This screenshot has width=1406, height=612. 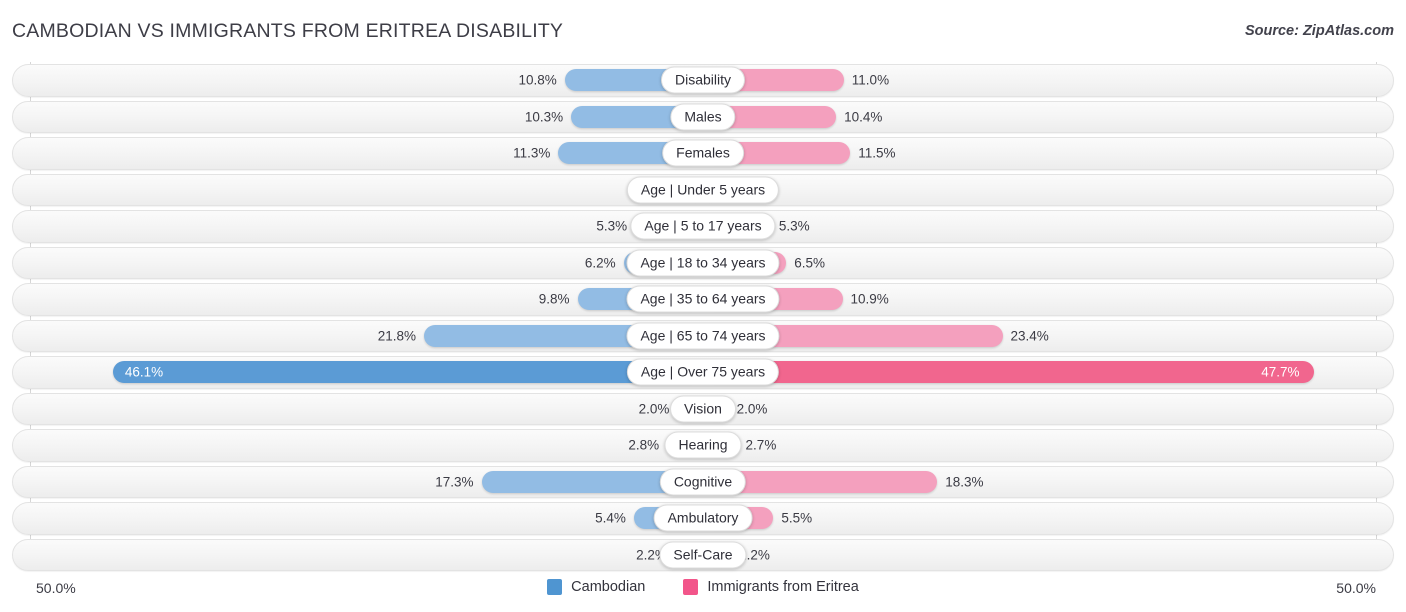 I want to click on chart-legend: Cambodian Immigrants from Eritrea, so click(x=703, y=587).